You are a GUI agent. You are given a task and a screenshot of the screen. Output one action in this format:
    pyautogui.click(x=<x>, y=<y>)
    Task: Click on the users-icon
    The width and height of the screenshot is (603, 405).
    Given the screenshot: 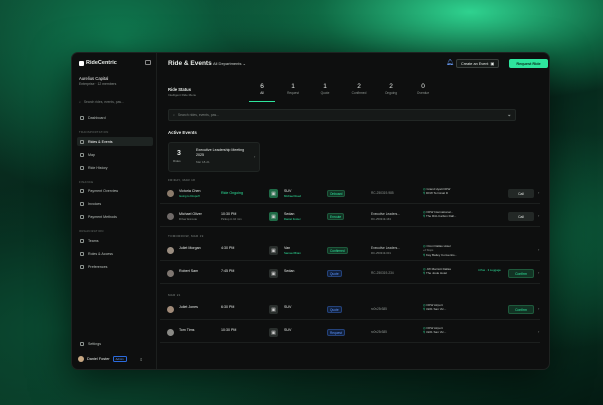 What is the action you would take?
    pyautogui.click(x=82, y=240)
    